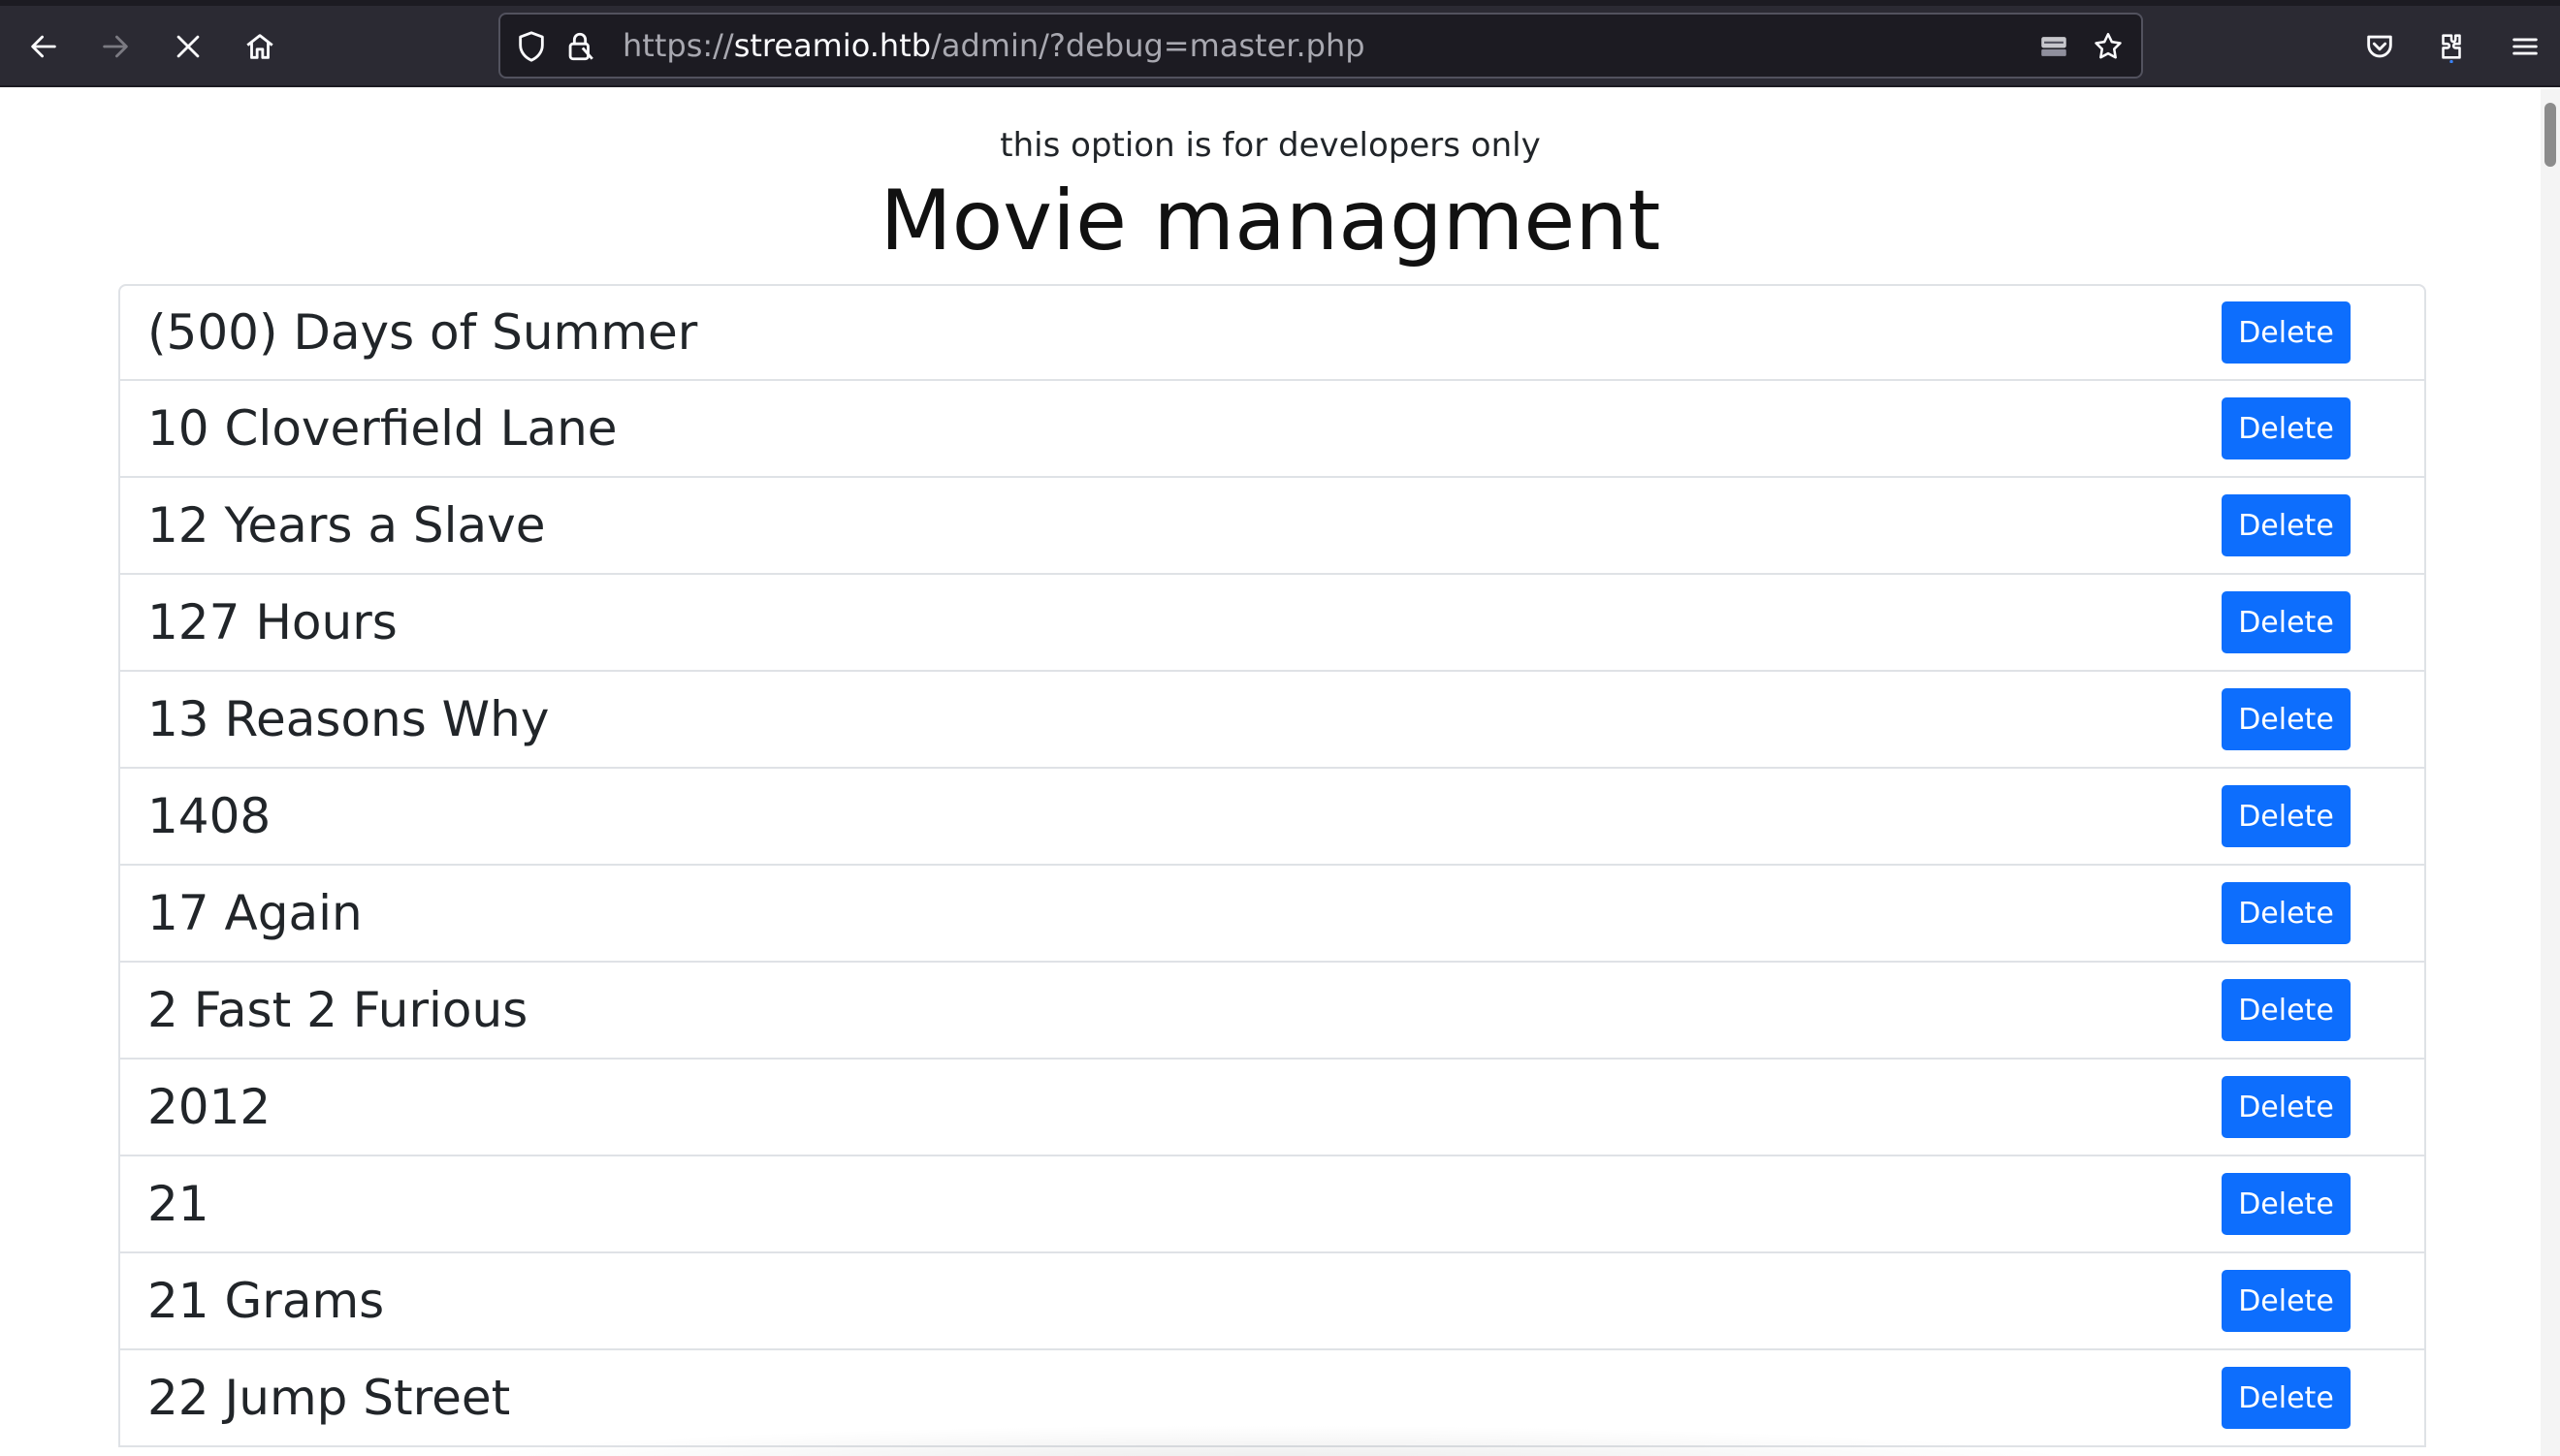  I want to click on movie-row: 127 Hours Delete, so click(1272, 624).